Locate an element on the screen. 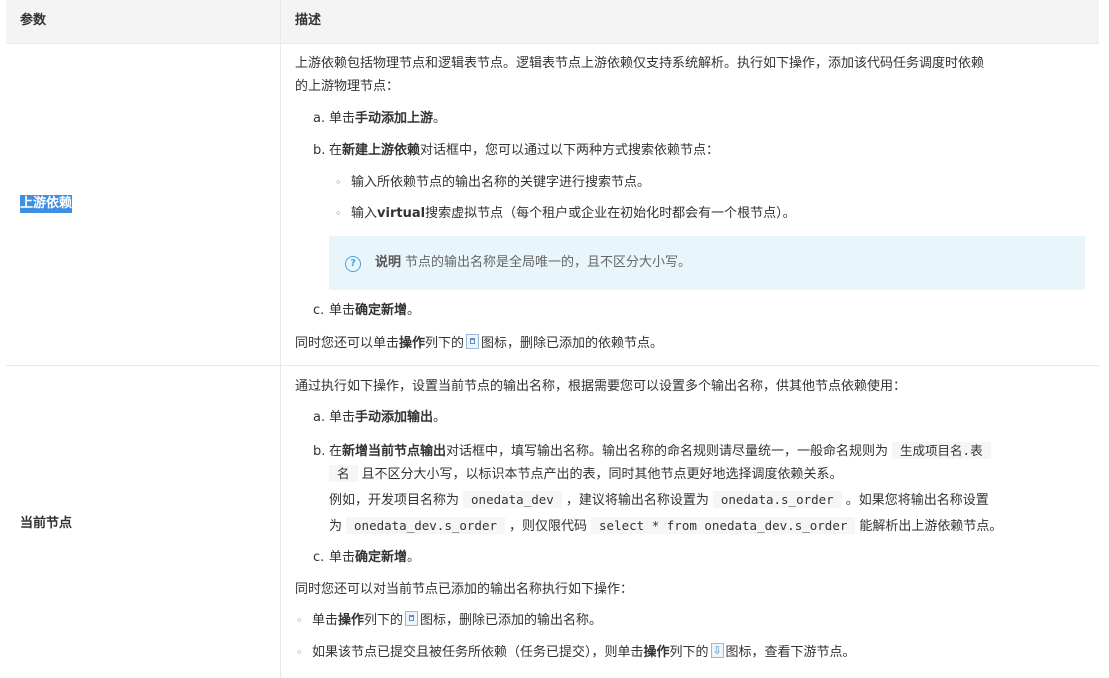  add-upstream-label: 手动添加上游 is located at coordinates (394, 118).